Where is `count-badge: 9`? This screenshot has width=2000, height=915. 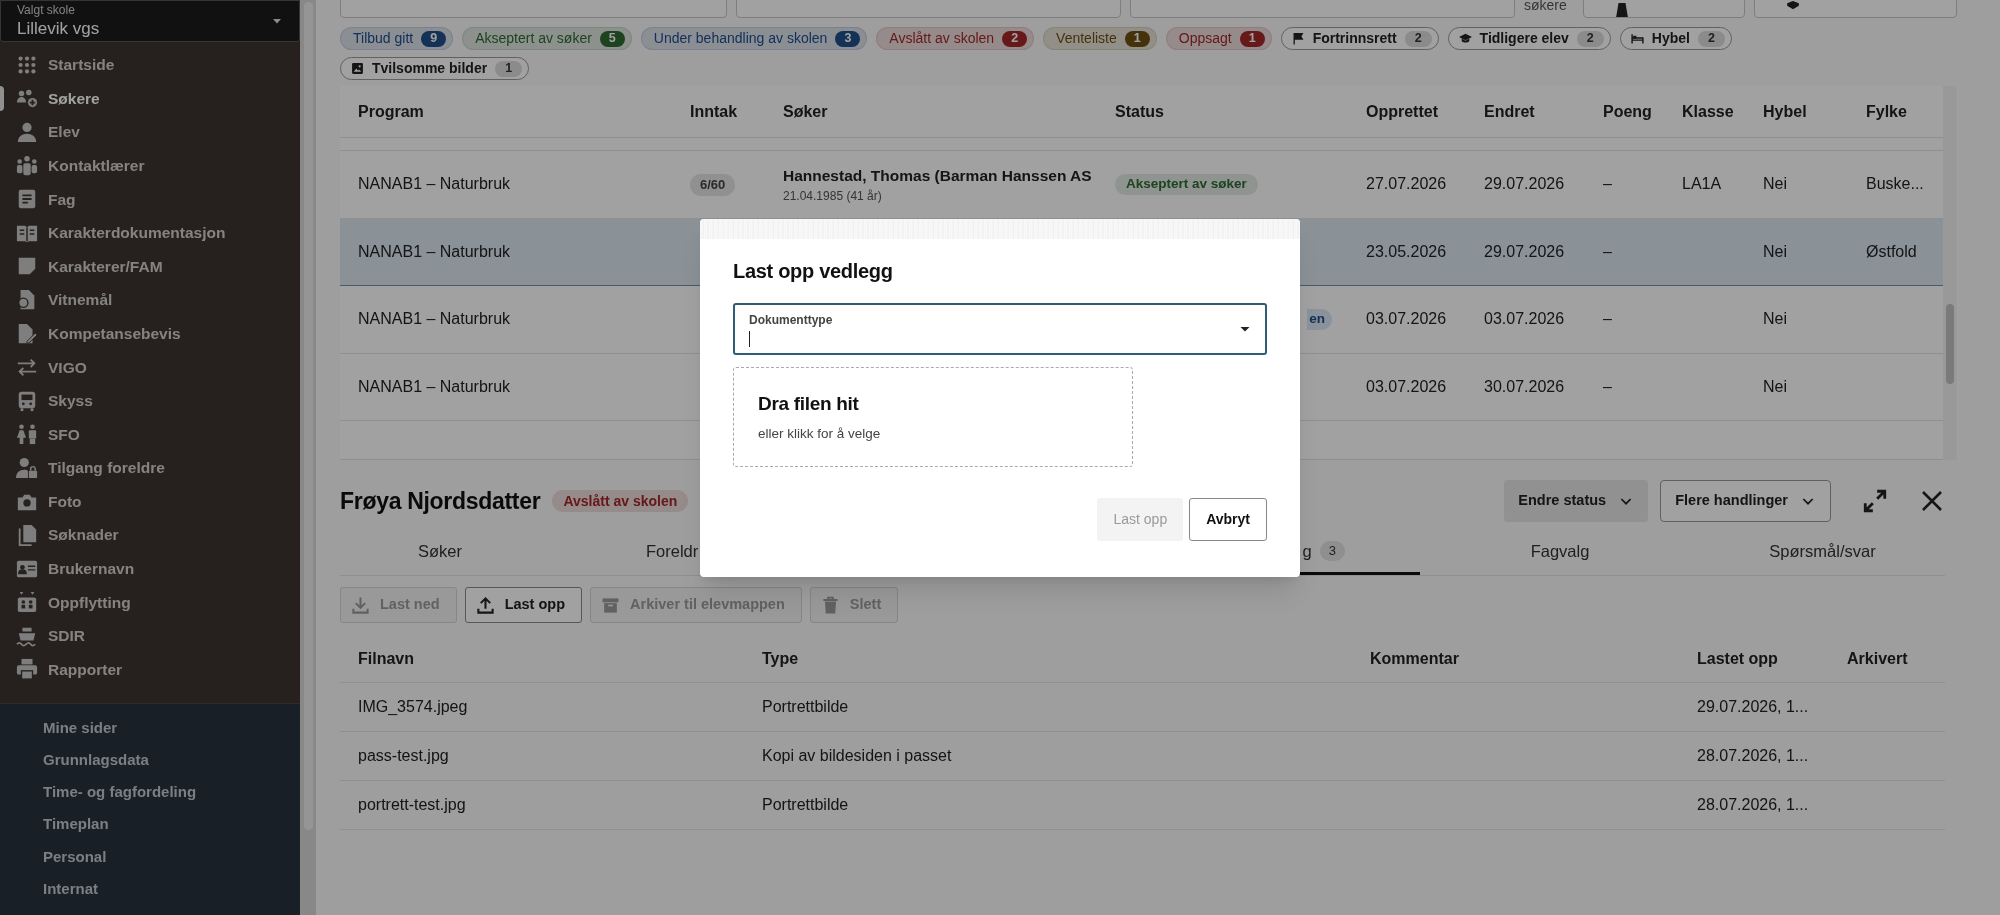 count-badge: 9 is located at coordinates (434, 38).